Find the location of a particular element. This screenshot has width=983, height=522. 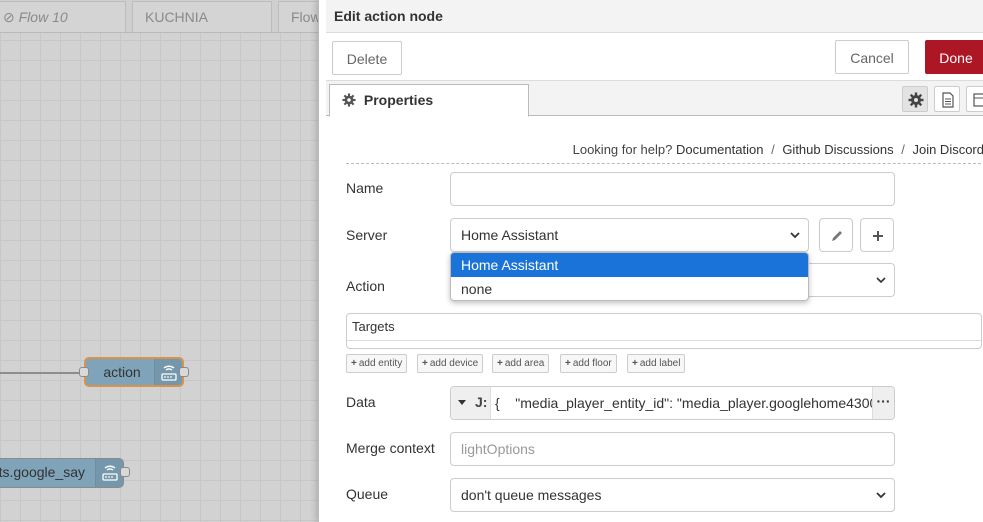

expand-editor-button: ··· is located at coordinates (883, 403).